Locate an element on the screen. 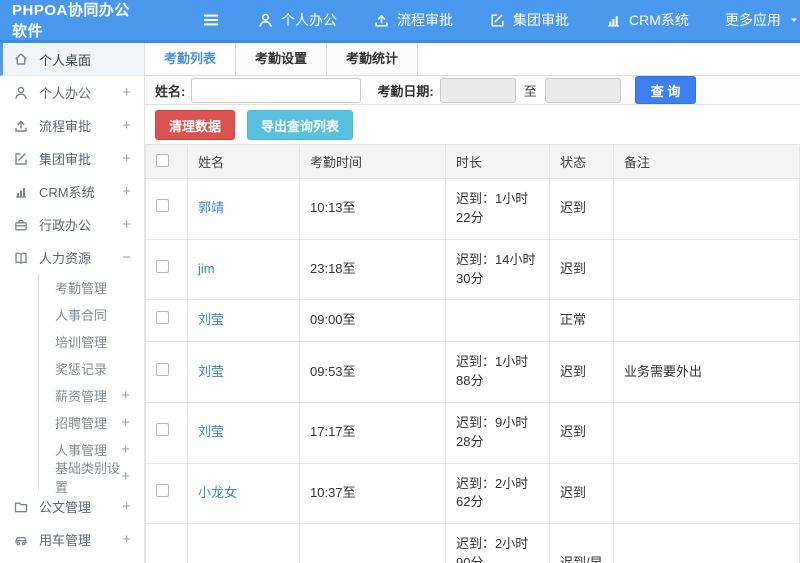  column-header: 备注 is located at coordinates (706, 161).